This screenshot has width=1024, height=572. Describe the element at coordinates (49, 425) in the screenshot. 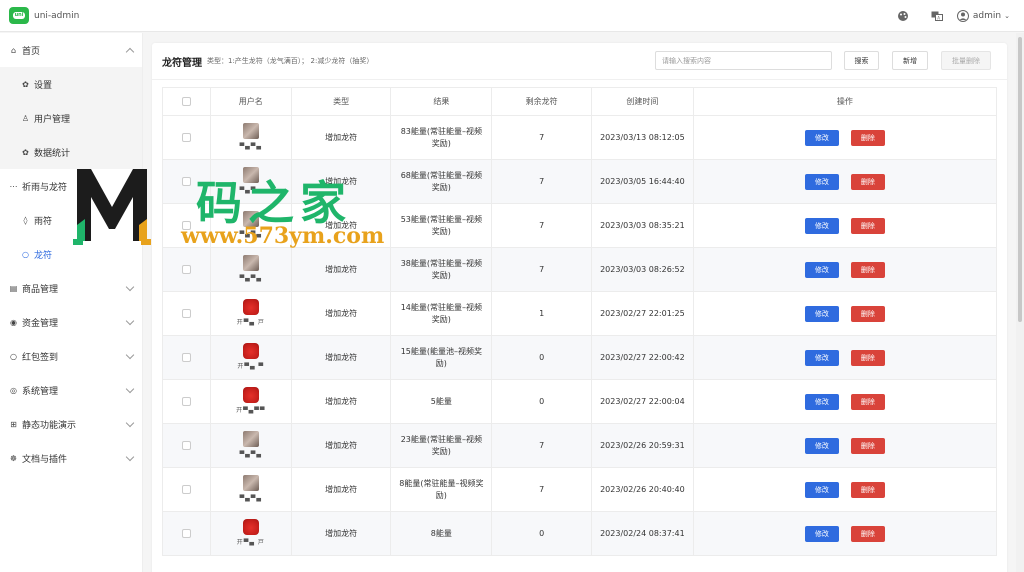

I see `sidebar-item-label: 静态功能演示` at that location.